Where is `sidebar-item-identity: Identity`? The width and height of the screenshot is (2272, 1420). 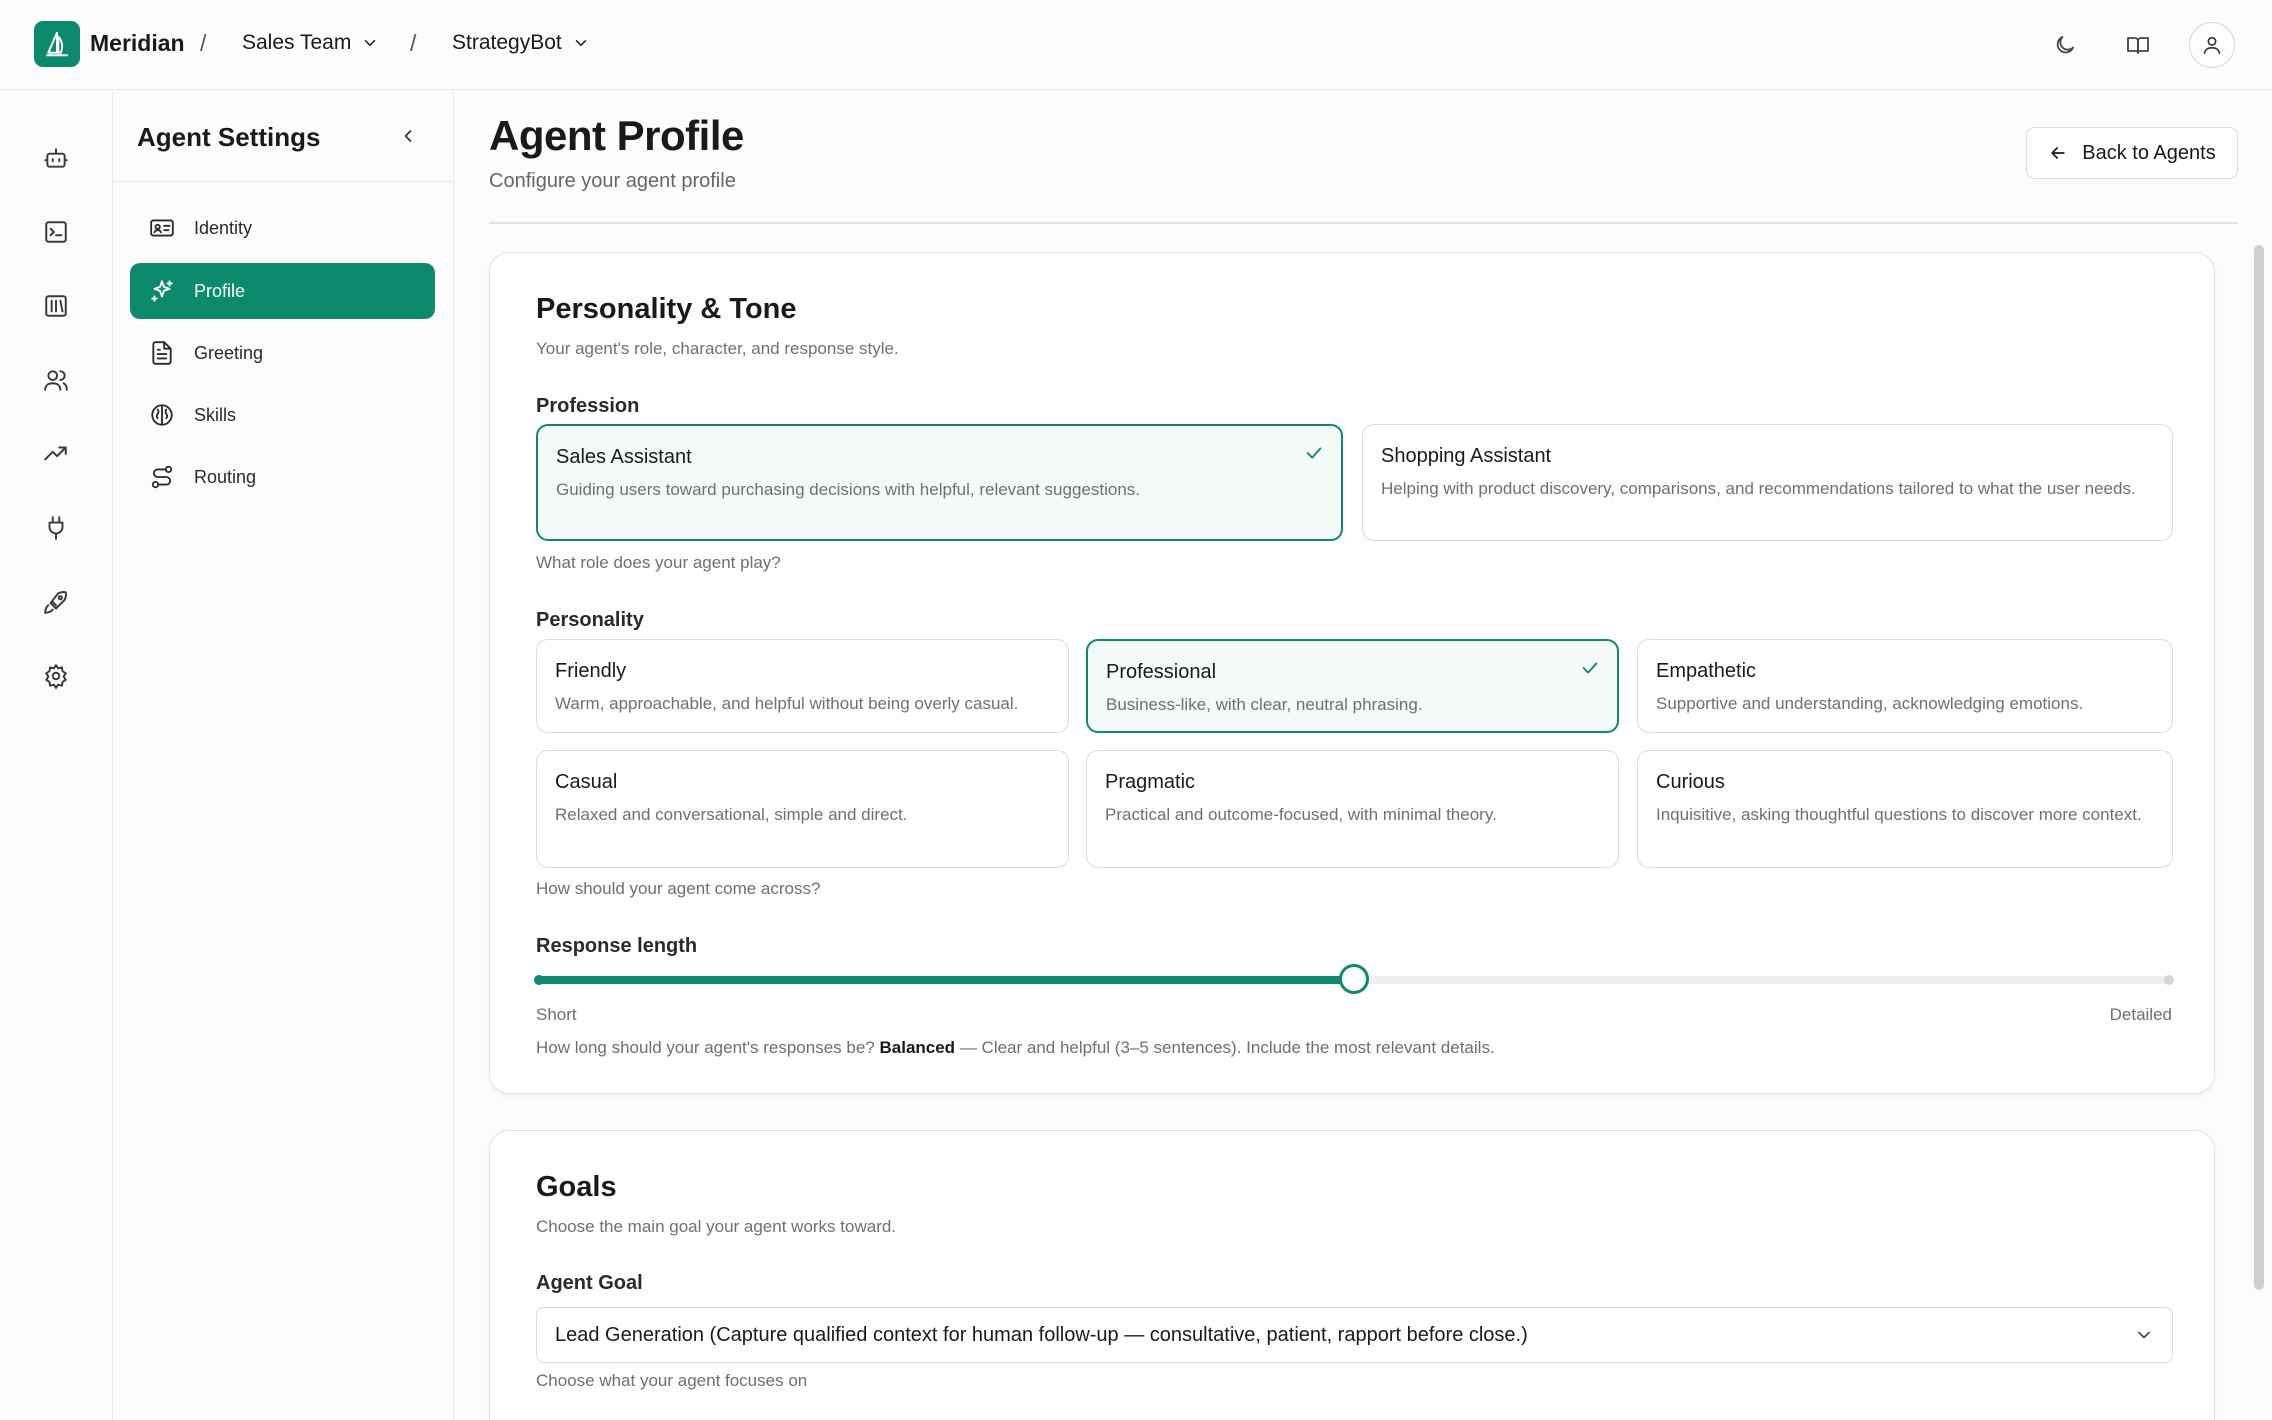
sidebar-item-identity: Identity is located at coordinates (282, 228).